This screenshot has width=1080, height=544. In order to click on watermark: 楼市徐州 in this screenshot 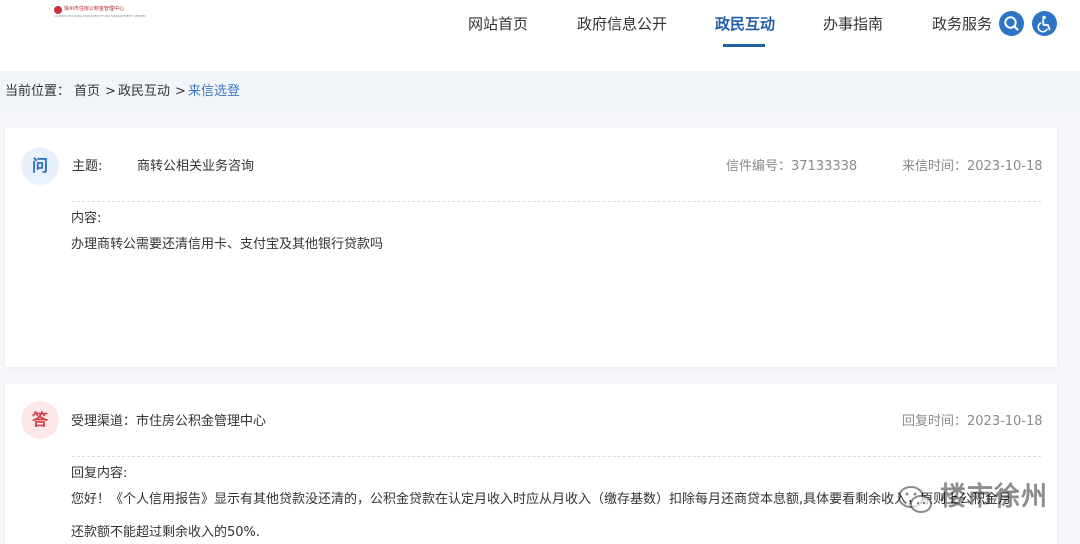, I will do `click(972, 500)`.